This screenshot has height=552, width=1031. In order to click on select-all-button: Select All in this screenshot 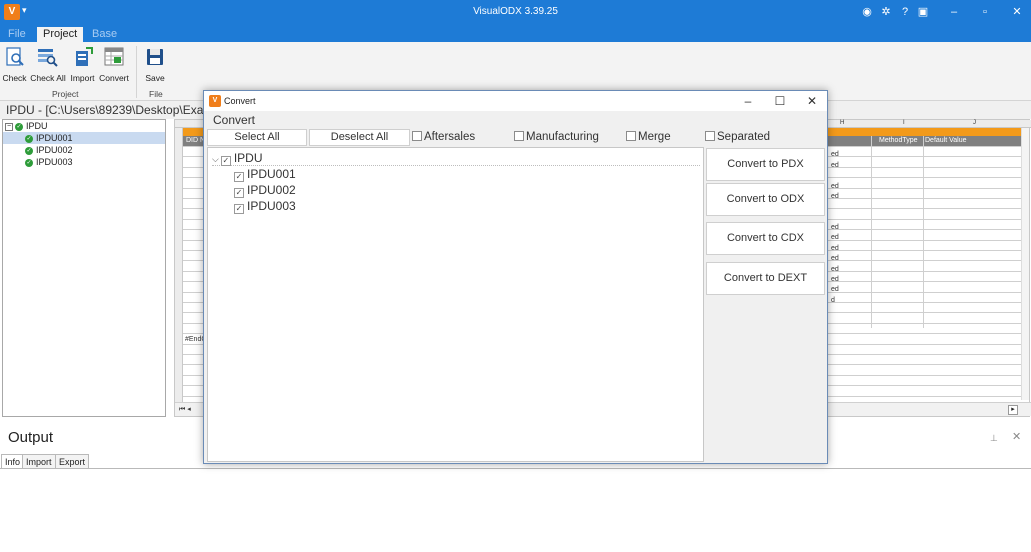, I will do `click(257, 137)`.